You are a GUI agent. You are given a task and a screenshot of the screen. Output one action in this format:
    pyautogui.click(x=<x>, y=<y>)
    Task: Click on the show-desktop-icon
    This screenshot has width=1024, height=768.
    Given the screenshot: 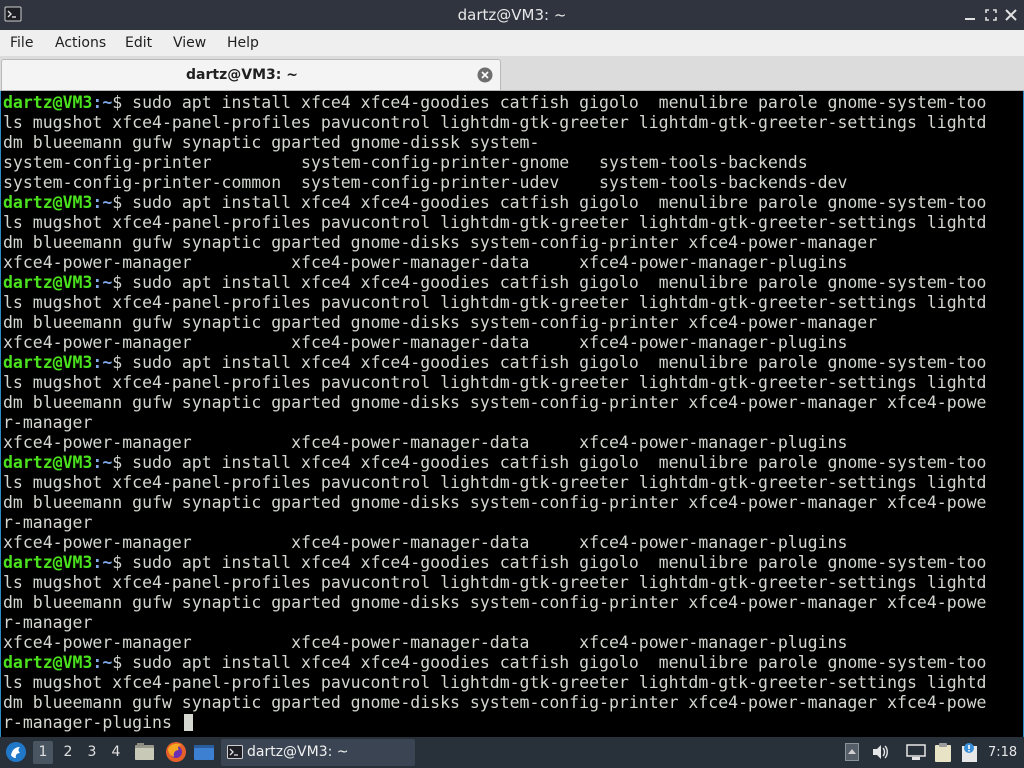 What is the action you would take?
    pyautogui.click(x=204, y=752)
    